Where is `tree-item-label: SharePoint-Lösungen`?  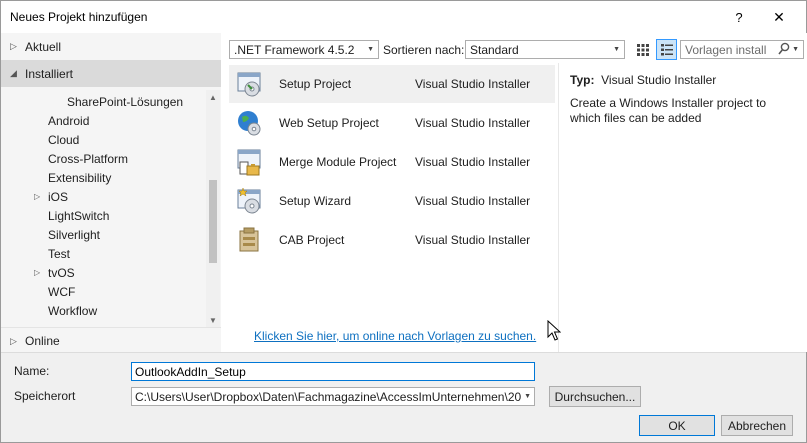
tree-item-label: SharePoint-Lösungen is located at coordinates (125, 101).